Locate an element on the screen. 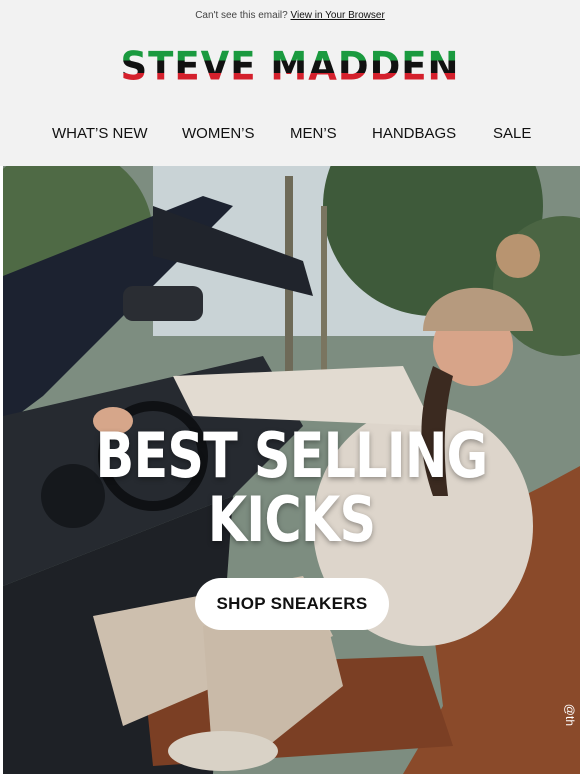 The width and height of the screenshot is (580, 774). nav-item-mens: MEN’S is located at coordinates (313, 133).